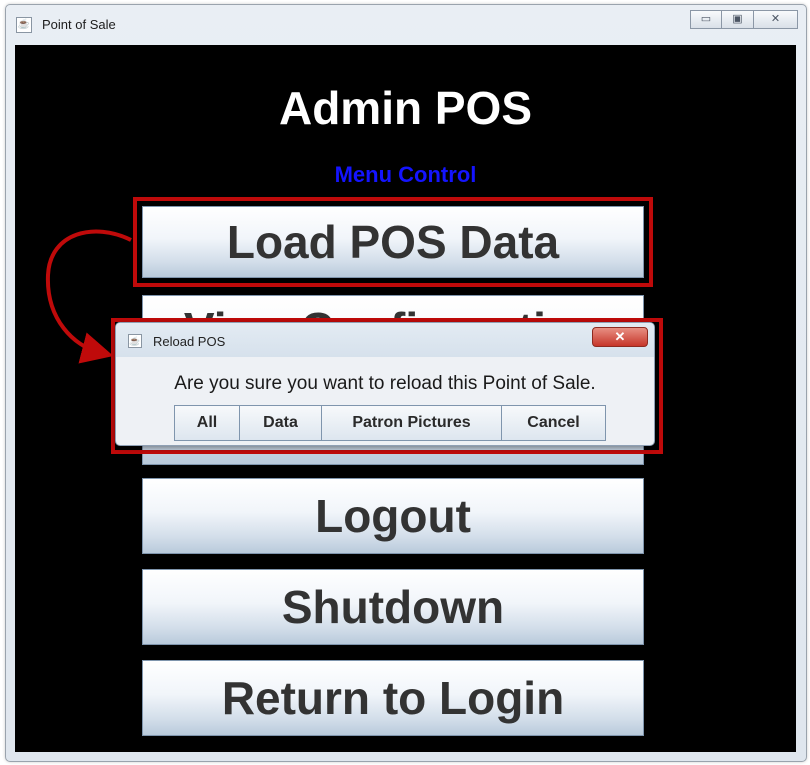 This screenshot has height=765, width=810. What do you see at coordinates (207, 423) in the screenshot?
I see `all-button: All` at bounding box center [207, 423].